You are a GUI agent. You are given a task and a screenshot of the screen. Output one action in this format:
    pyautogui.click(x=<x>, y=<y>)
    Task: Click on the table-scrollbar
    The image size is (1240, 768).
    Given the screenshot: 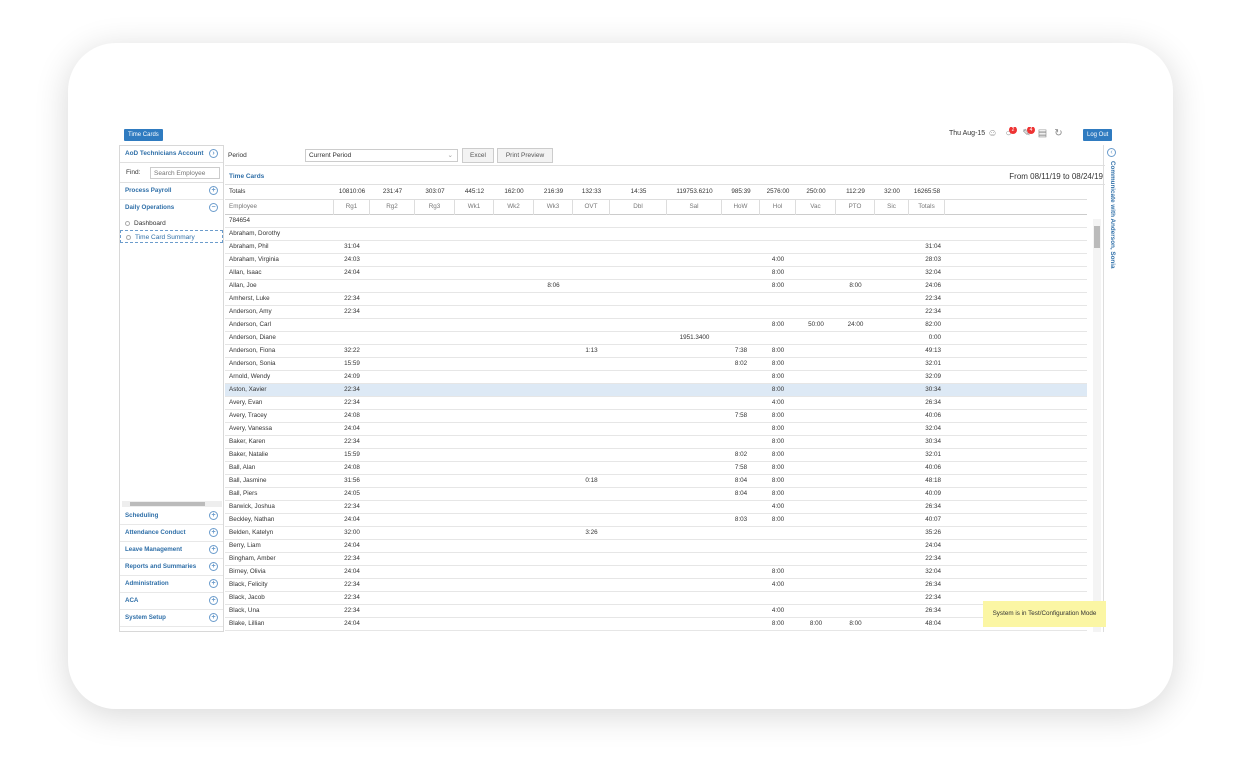 What is the action you would take?
    pyautogui.click(x=1097, y=425)
    